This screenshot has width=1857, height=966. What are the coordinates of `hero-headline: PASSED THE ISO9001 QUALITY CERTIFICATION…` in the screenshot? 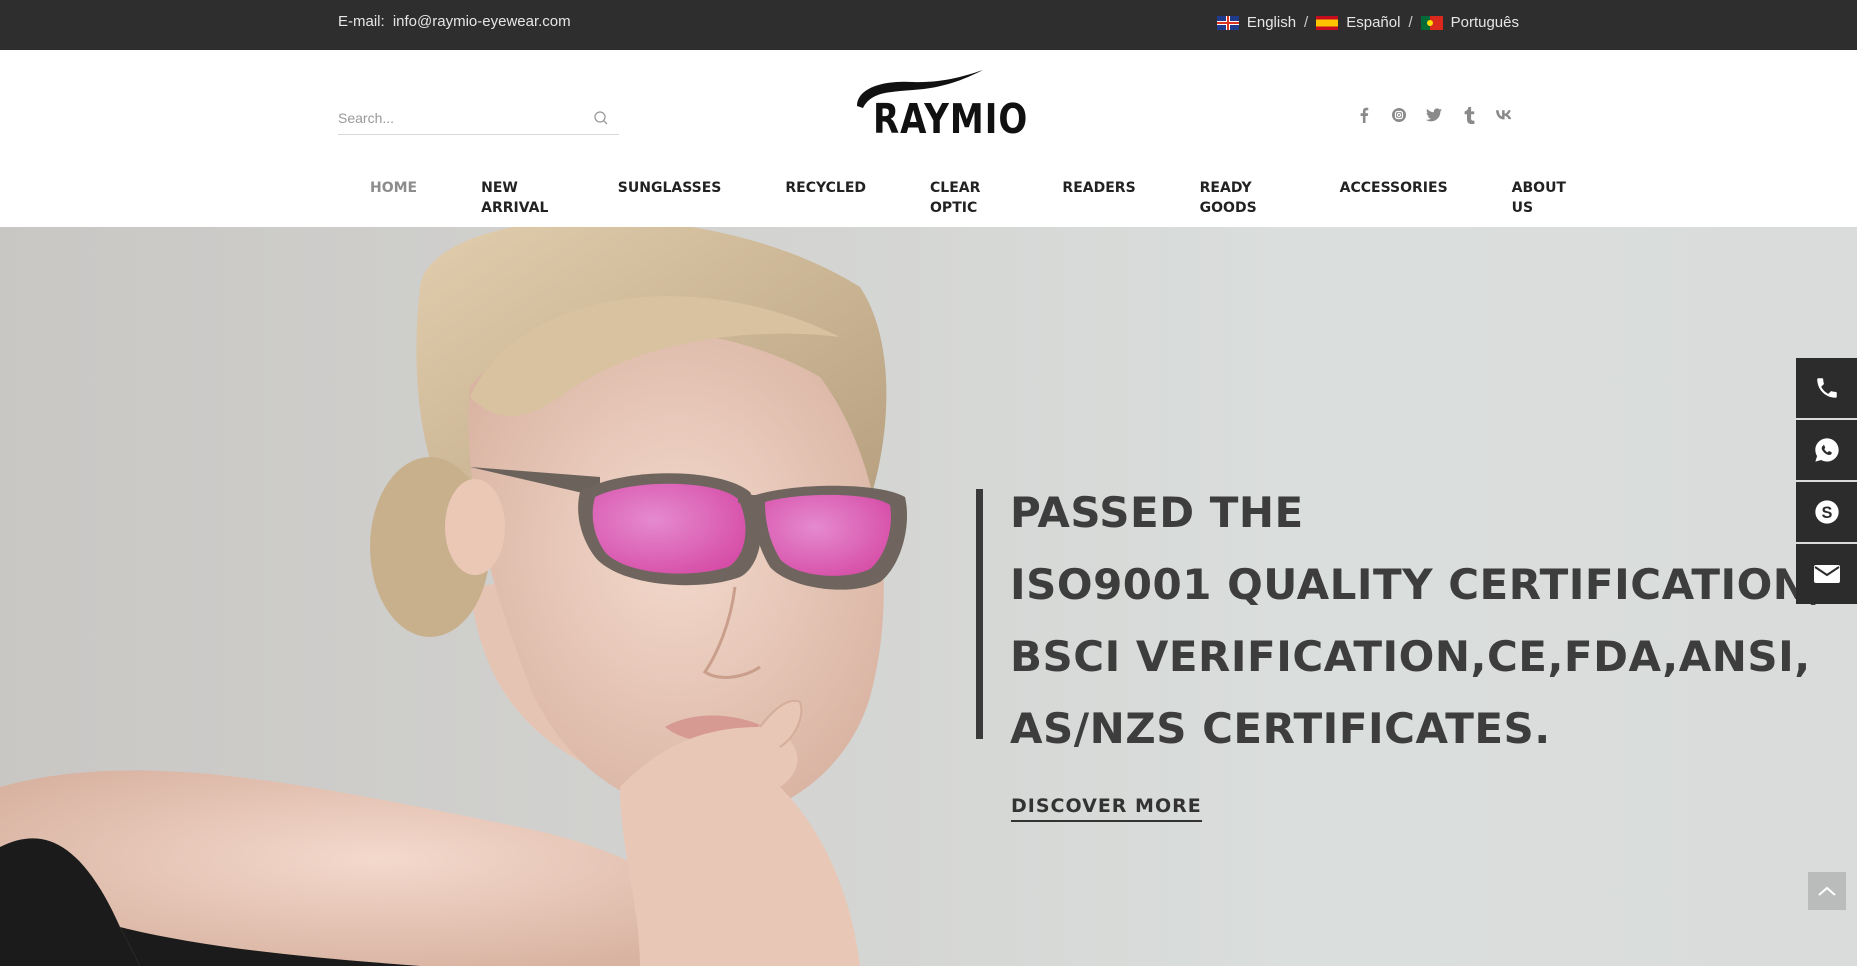 It's located at (1400, 620).